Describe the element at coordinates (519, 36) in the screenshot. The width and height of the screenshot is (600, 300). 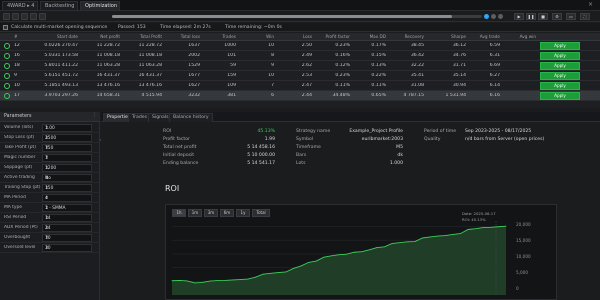
I see `col-header-avg-win: Avg win` at that location.